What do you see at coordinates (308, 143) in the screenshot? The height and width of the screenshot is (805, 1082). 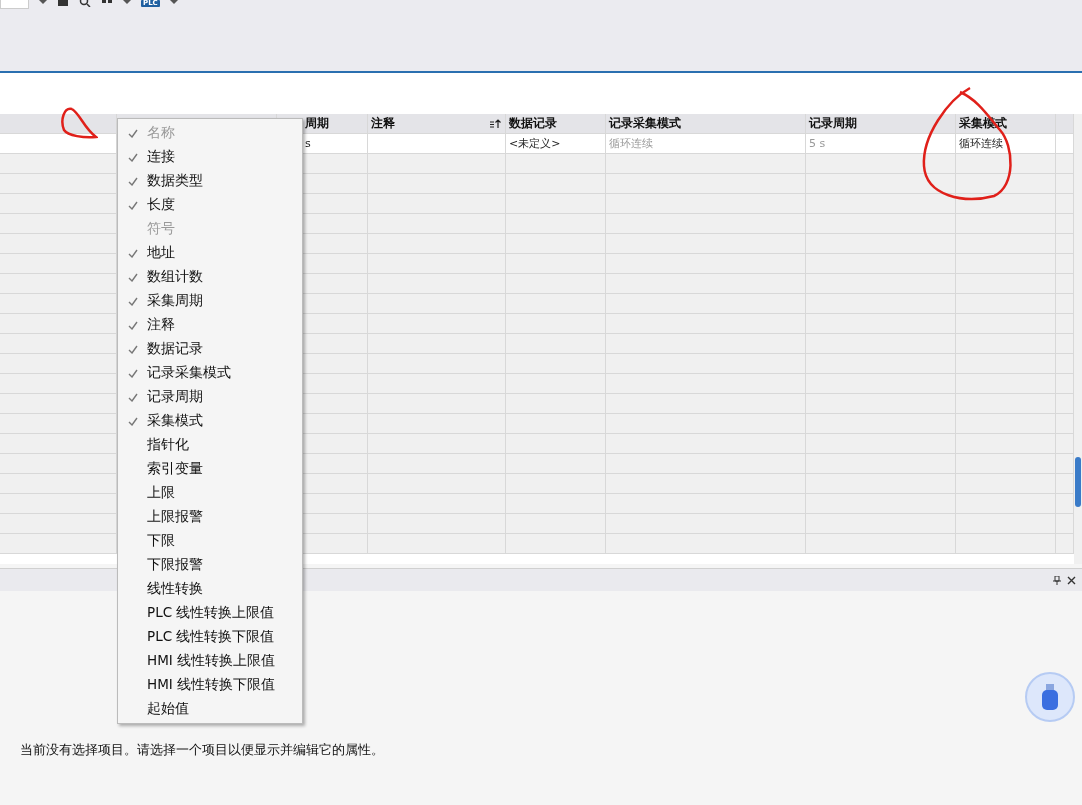 I see `table-cell: s` at bounding box center [308, 143].